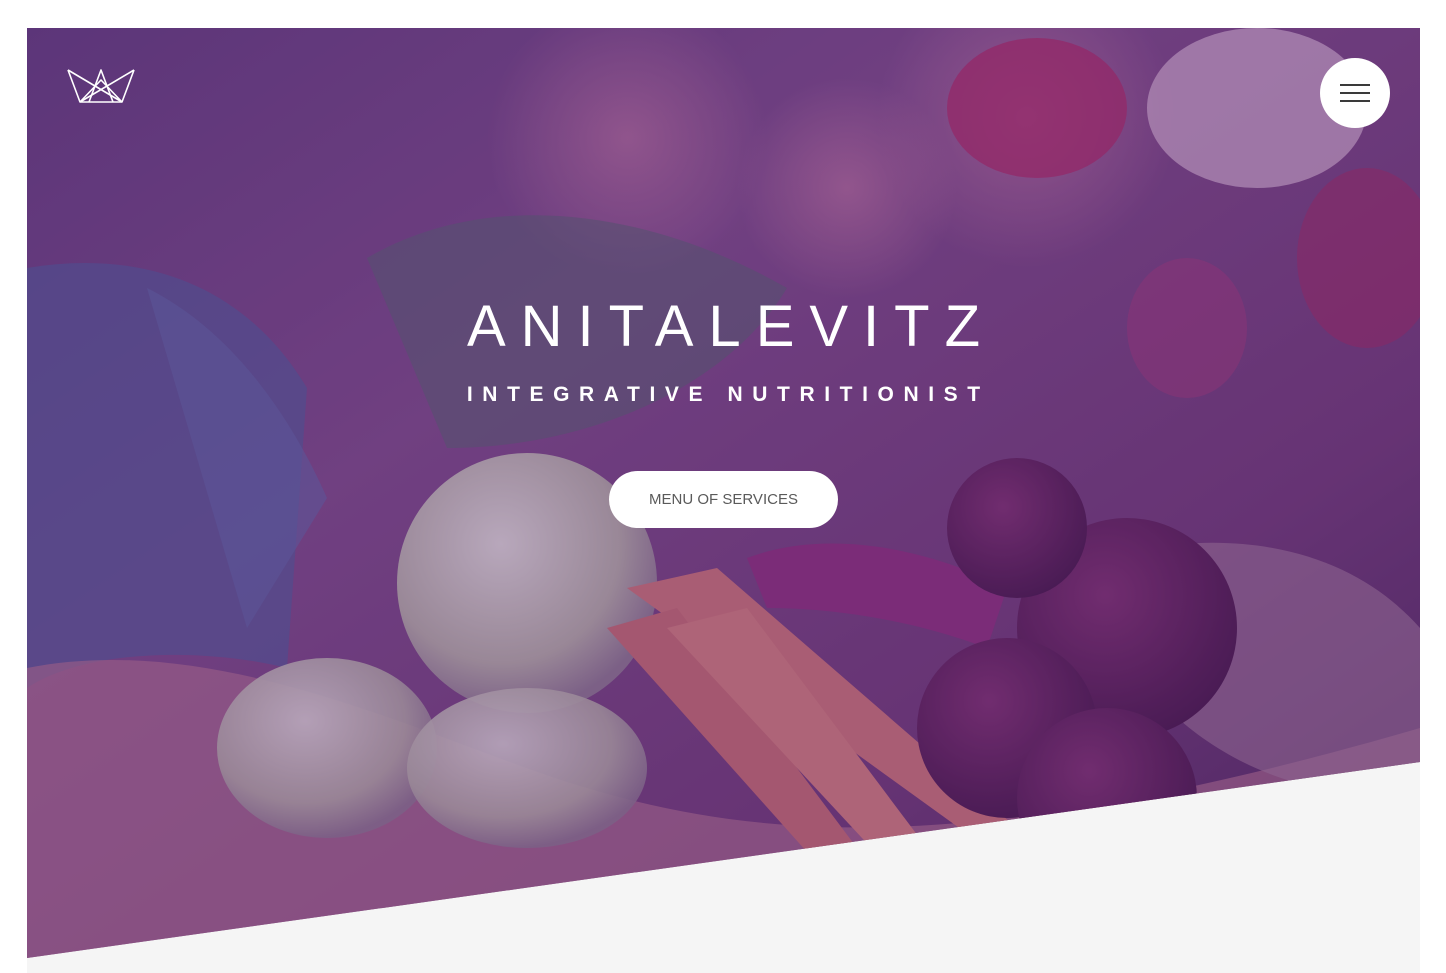 The image size is (1446, 973). I want to click on hero-title: ANITALEVITZ, so click(731, 326).